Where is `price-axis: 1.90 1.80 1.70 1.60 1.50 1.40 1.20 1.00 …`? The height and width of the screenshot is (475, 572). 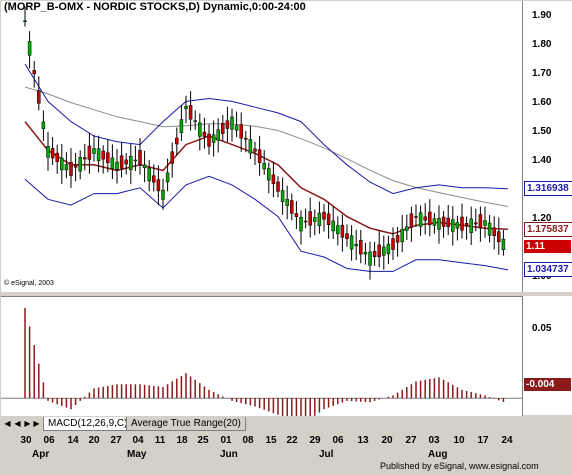 price-axis: 1.90 1.80 1.70 1.60 1.50 1.40 1.20 1.00 … is located at coordinates (547, 146).